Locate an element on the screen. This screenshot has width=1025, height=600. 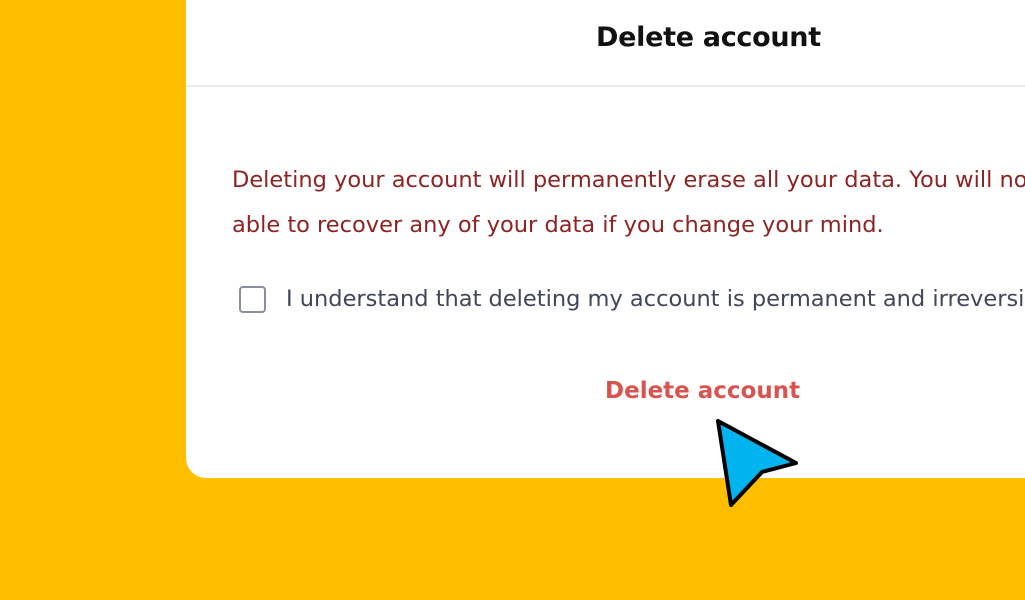
delete-account-button: Delete account is located at coordinates (702, 391).